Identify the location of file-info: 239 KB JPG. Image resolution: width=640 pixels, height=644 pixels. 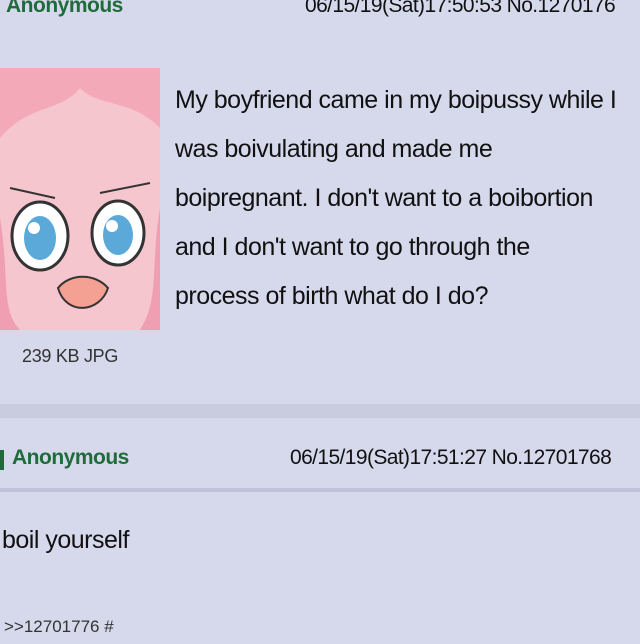
(70, 356).